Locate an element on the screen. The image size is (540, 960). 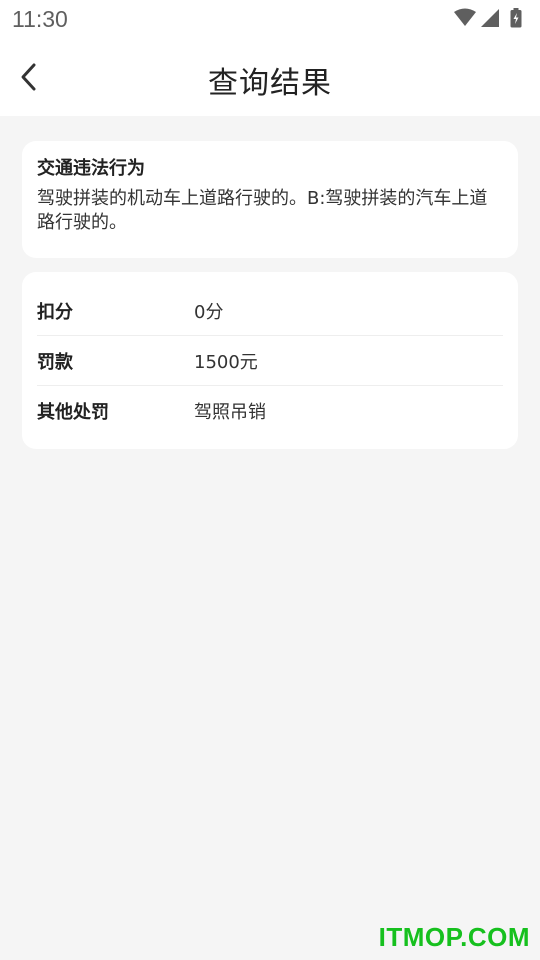
penalty-row-fine: 罚款 1500元 is located at coordinates (270, 361).